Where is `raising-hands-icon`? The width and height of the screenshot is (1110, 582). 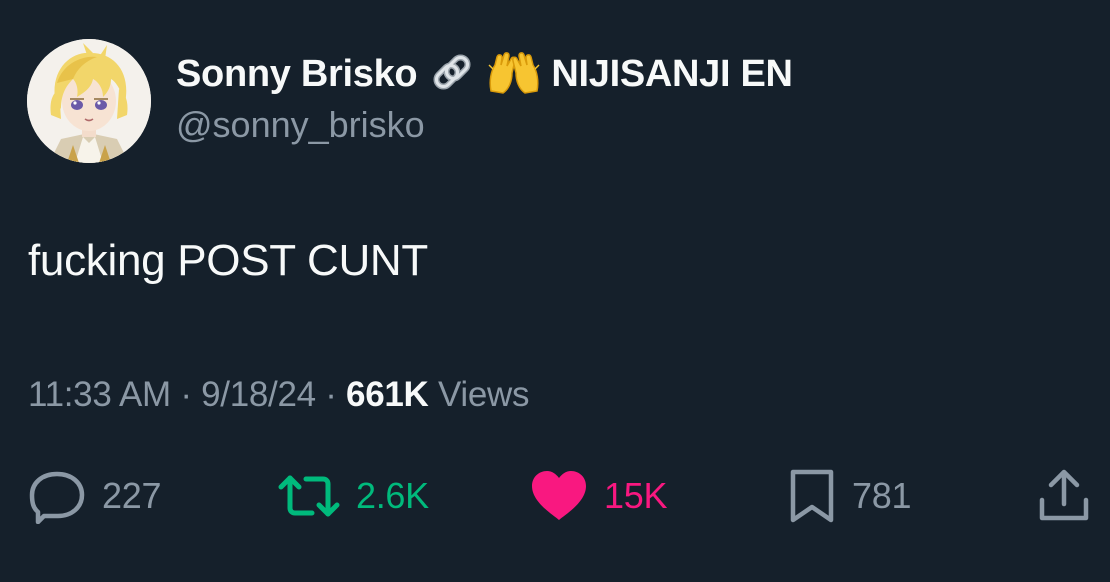 raising-hands-icon is located at coordinates (514, 74).